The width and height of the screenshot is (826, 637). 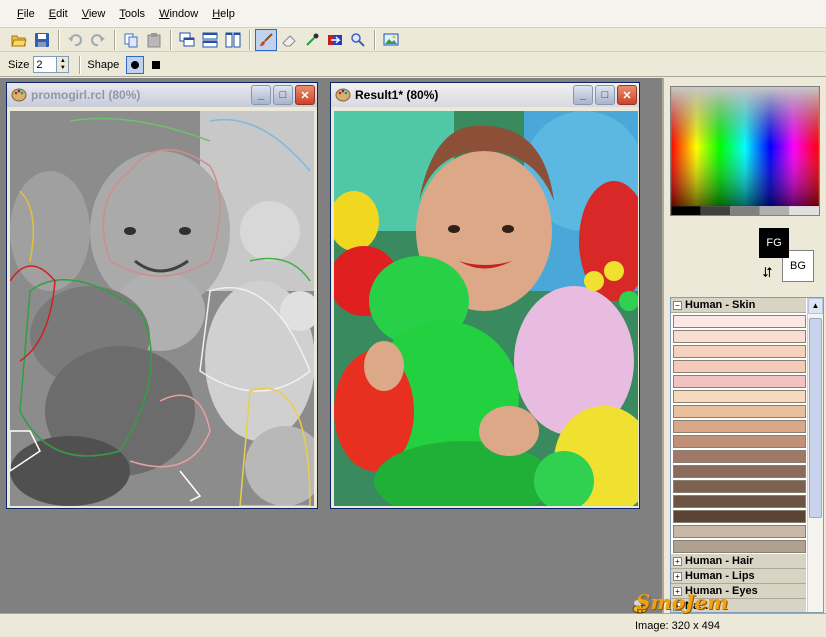 I want to click on save-button, so click(x=42, y=40).